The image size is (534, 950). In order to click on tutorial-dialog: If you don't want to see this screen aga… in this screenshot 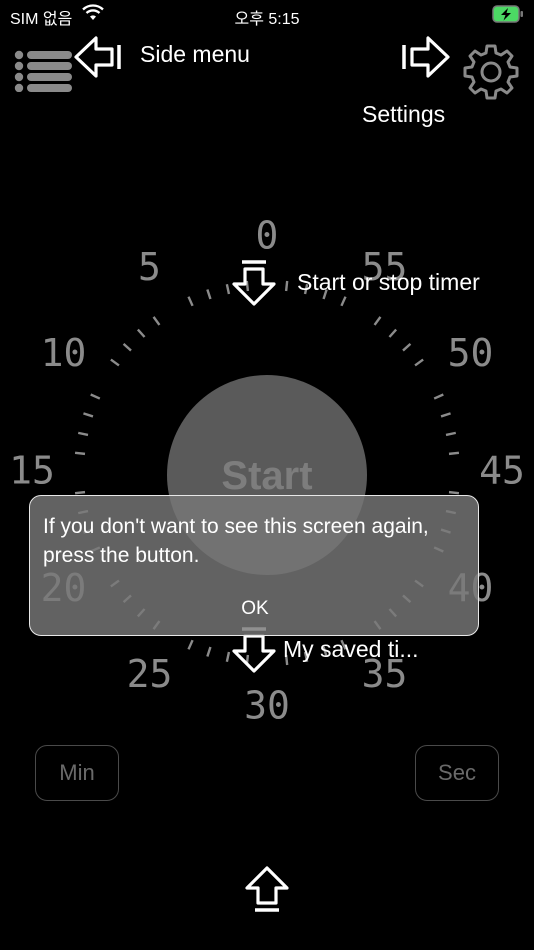, I will do `click(254, 565)`.